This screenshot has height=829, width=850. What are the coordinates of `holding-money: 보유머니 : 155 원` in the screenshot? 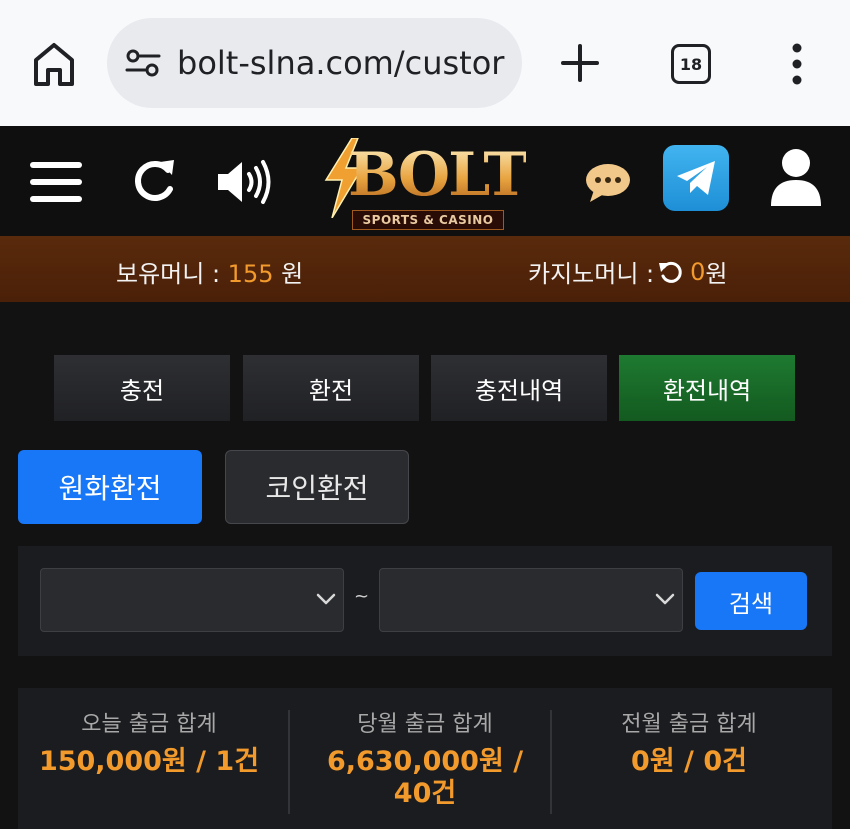 It's located at (209, 271).